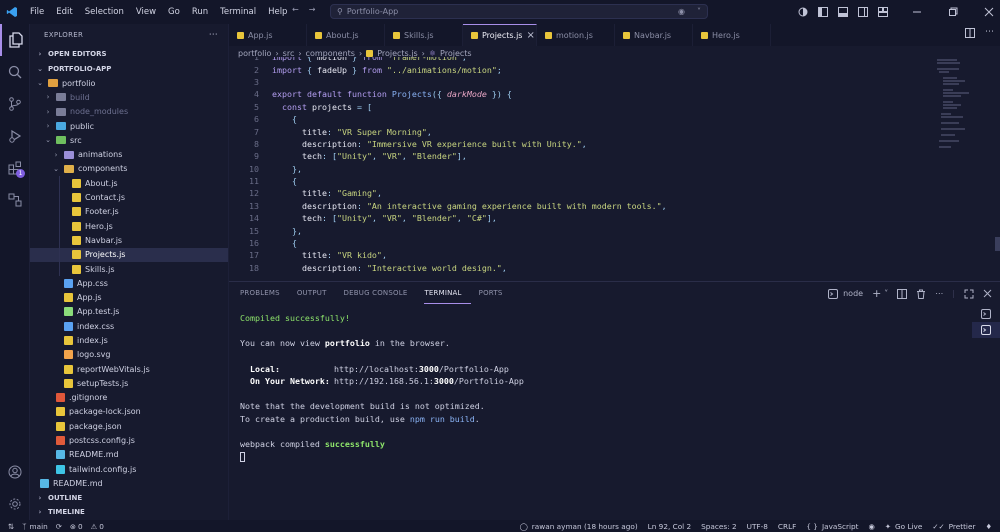  I want to click on accounts-icon, so click(803, 12).